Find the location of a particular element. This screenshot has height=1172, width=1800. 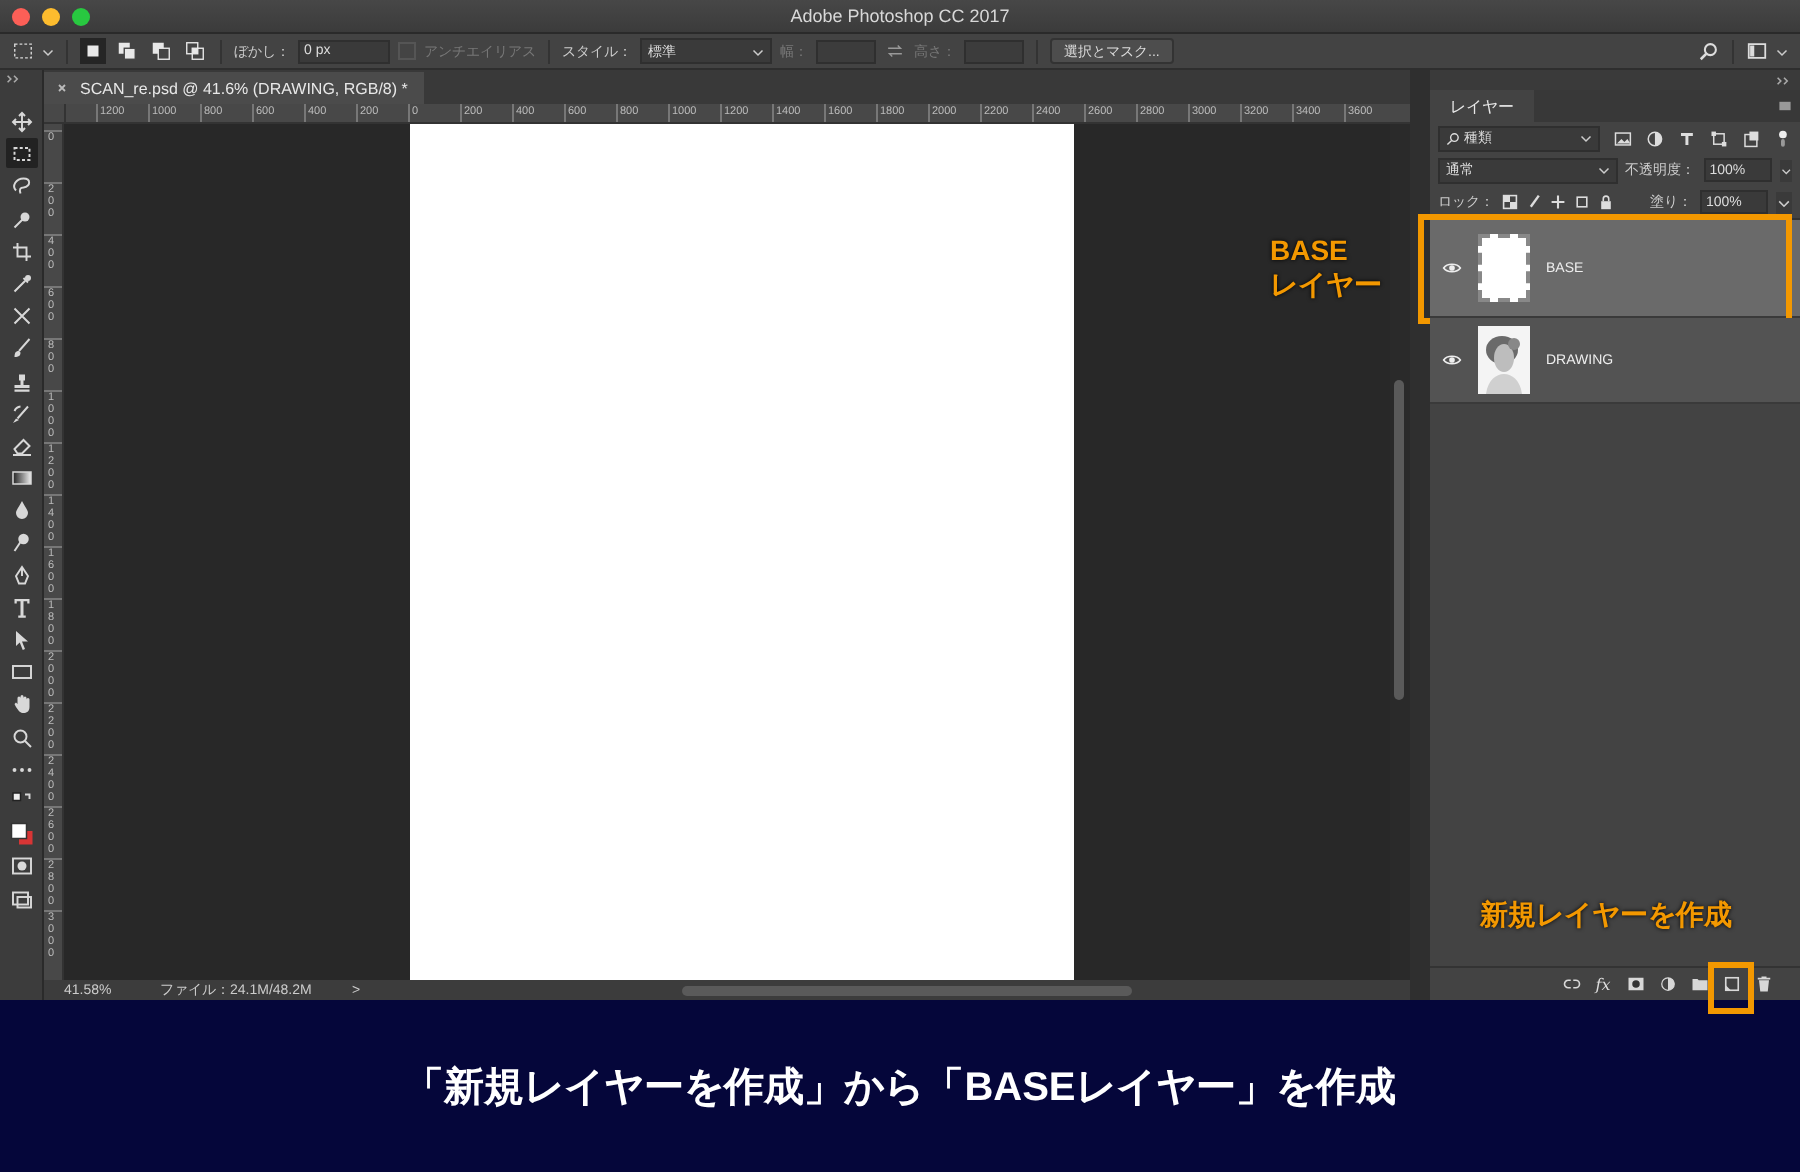

stamp-icon is located at coordinates (21, 381).